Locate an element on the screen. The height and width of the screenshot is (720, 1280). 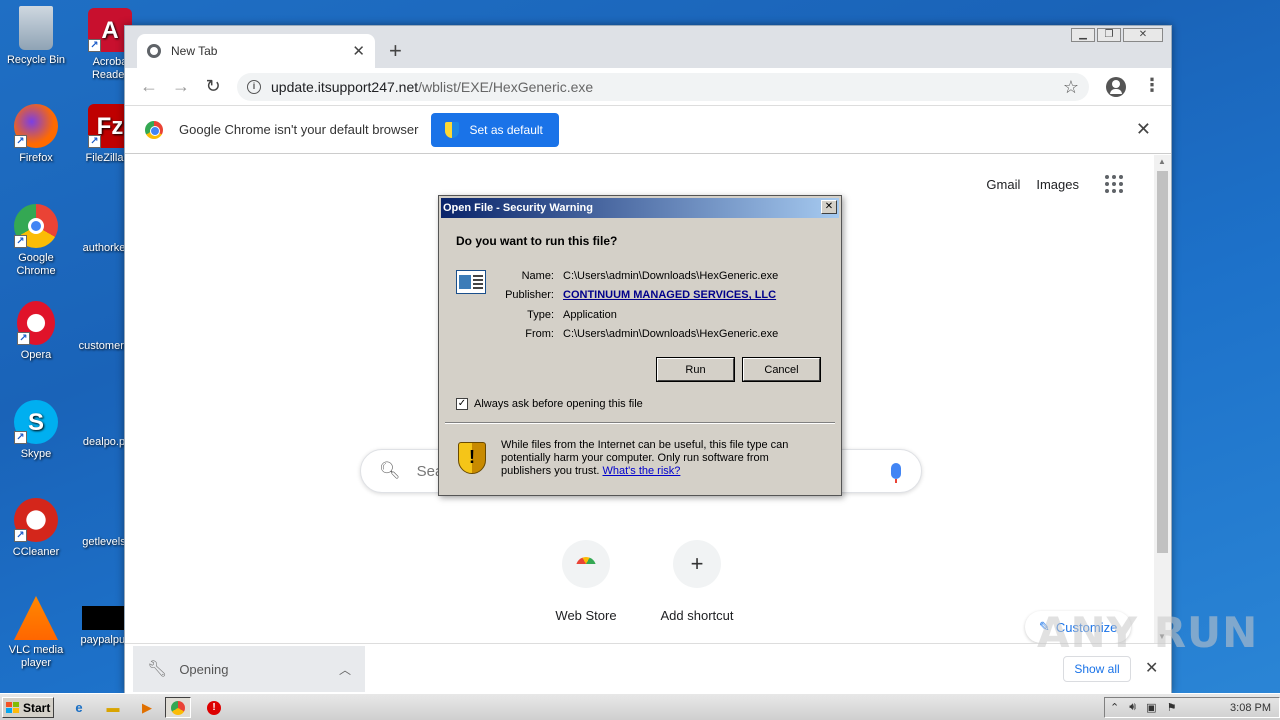
desktop-icon-label: Acroba Reader is located at coordinates (110, 68).